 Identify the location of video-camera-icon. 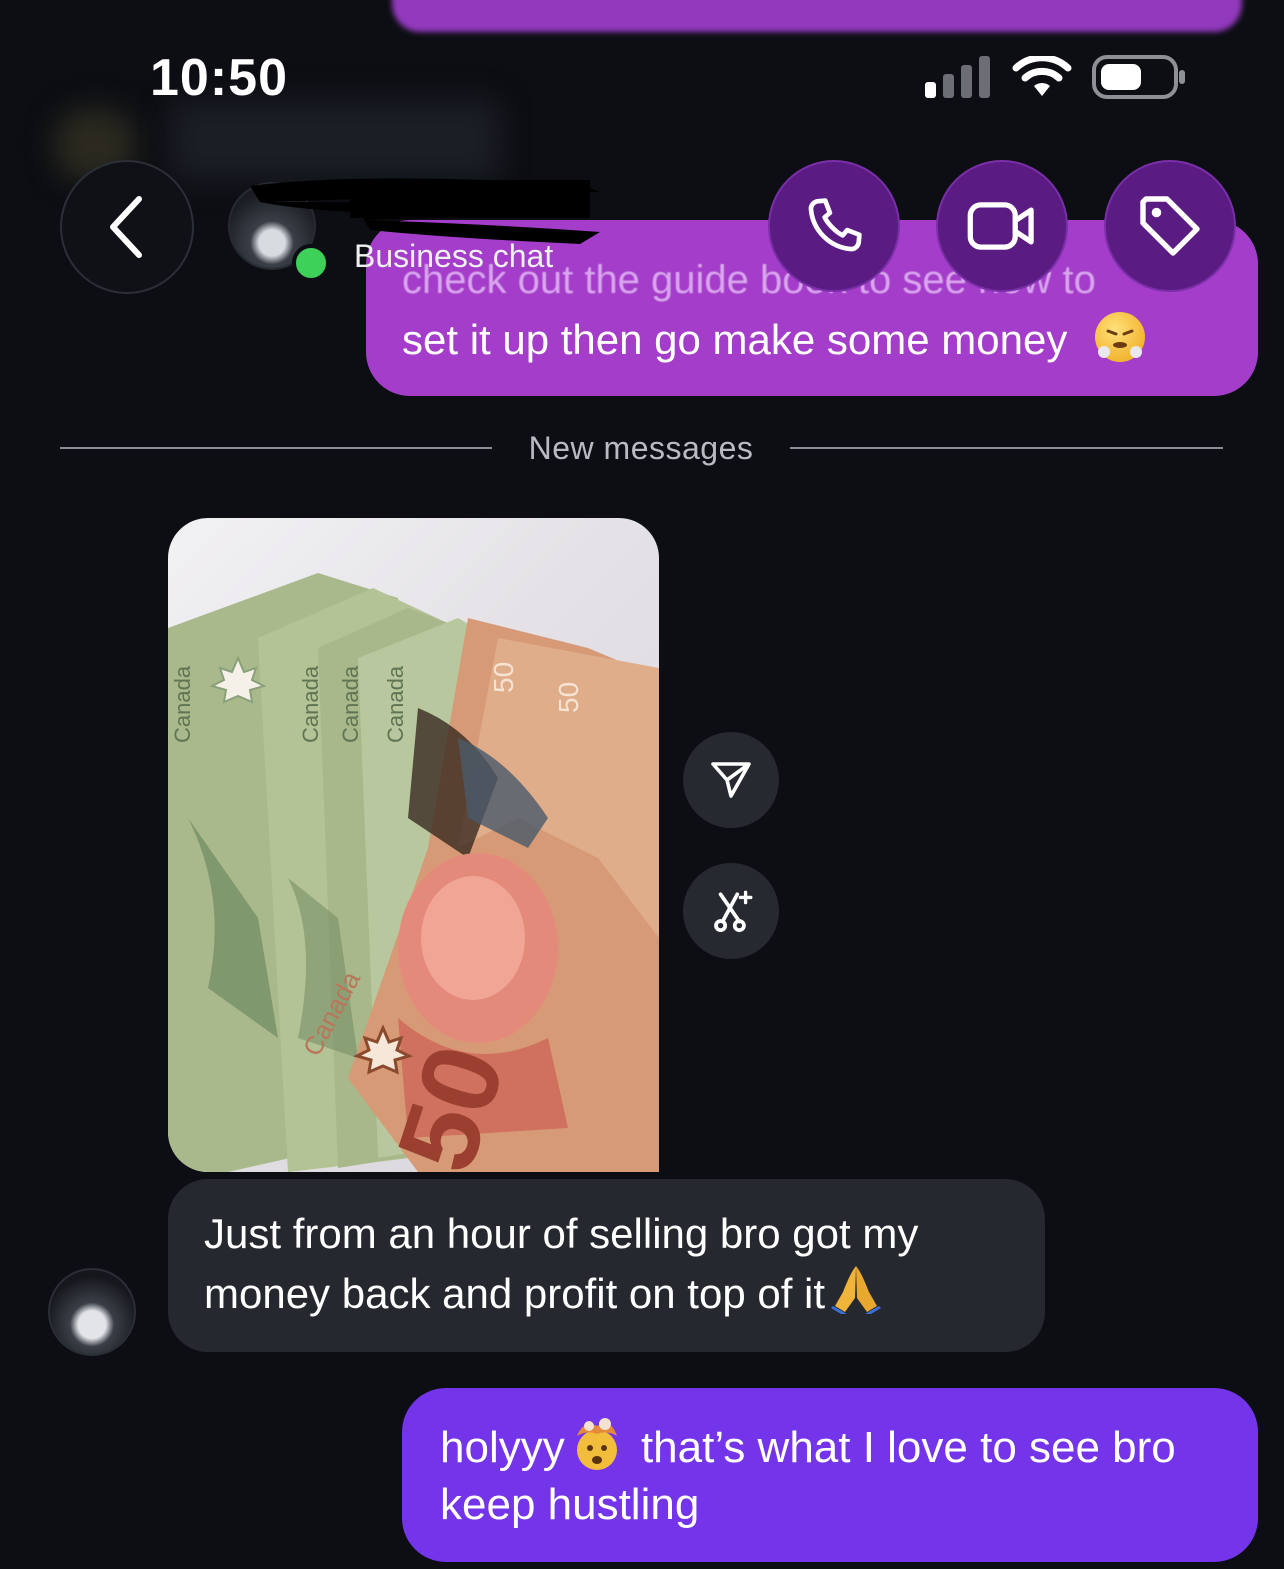
(1000, 226).